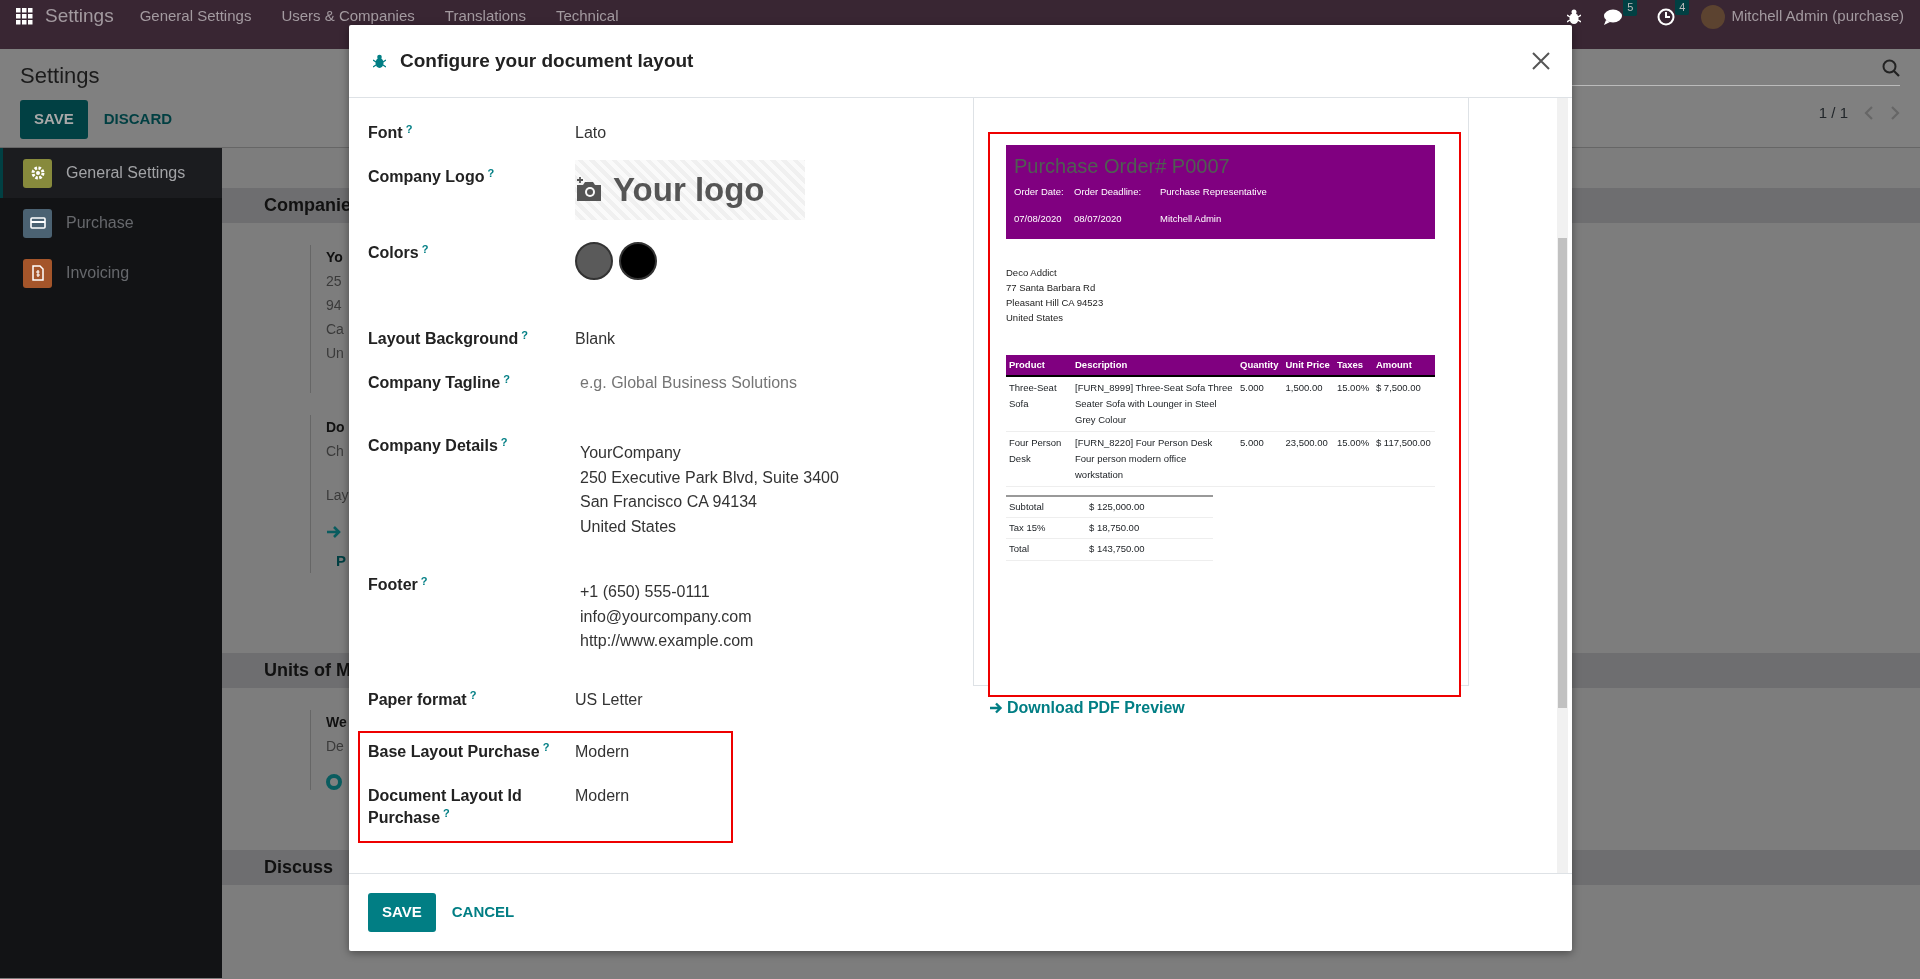  What do you see at coordinates (1122, 166) in the screenshot?
I see `report-title: Purchase Order# P0007` at bounding box center [1122, 166].